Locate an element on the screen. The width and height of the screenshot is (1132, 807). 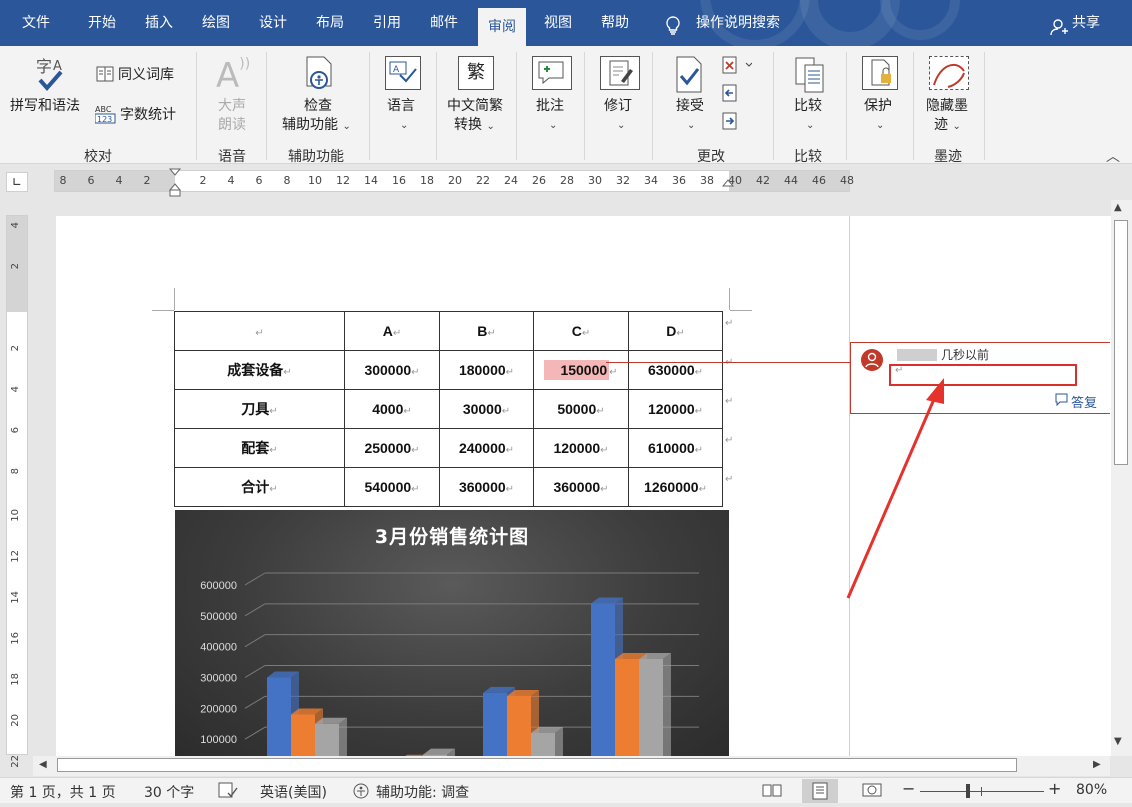
zoom-slider-thumb is located at coordinates (968, 791).